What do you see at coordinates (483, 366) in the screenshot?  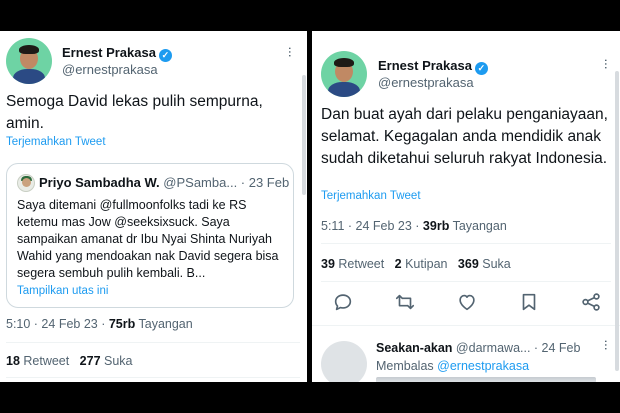 I see `replying-to-handle: @ernestprakasa` at bounding box center [483, 366].